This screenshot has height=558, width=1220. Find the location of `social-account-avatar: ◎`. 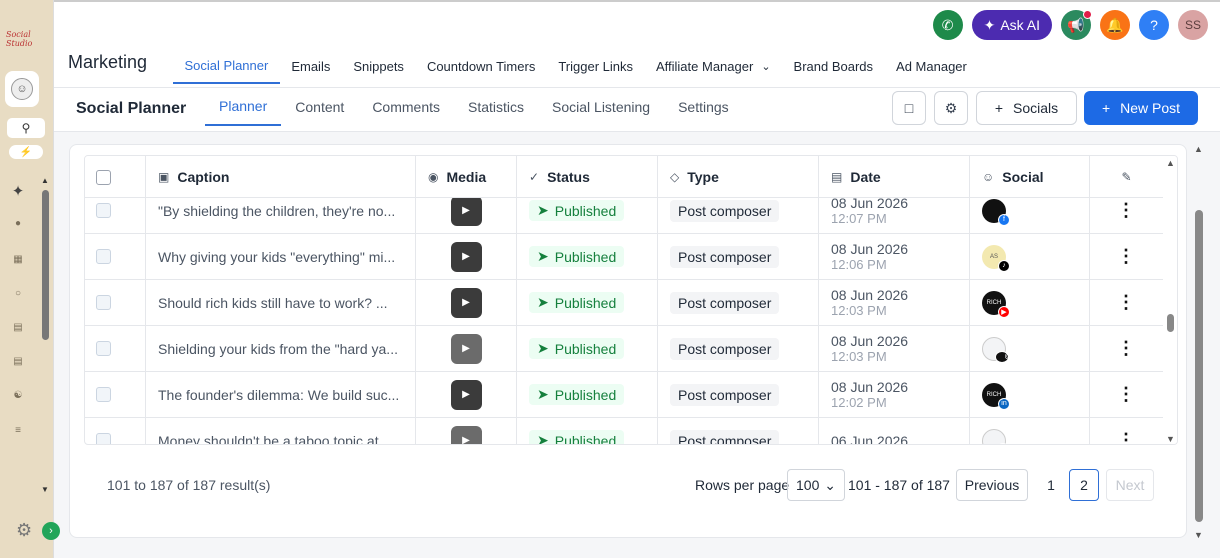

social-account-avatar: ◎ is located at coordinates (995, 436).